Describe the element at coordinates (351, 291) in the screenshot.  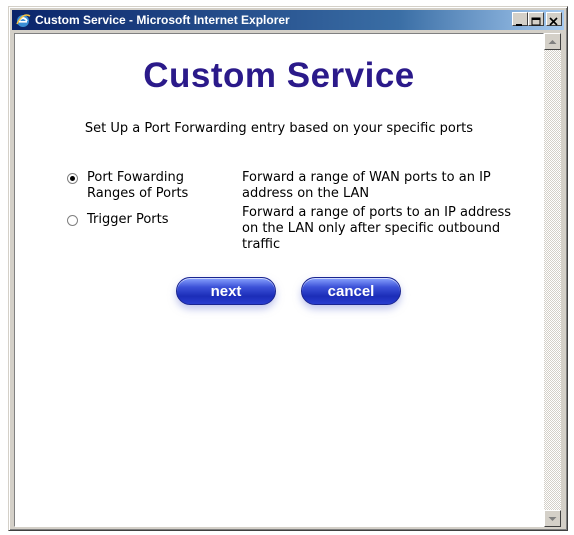
I see `cancel-button: cancel` at that location.